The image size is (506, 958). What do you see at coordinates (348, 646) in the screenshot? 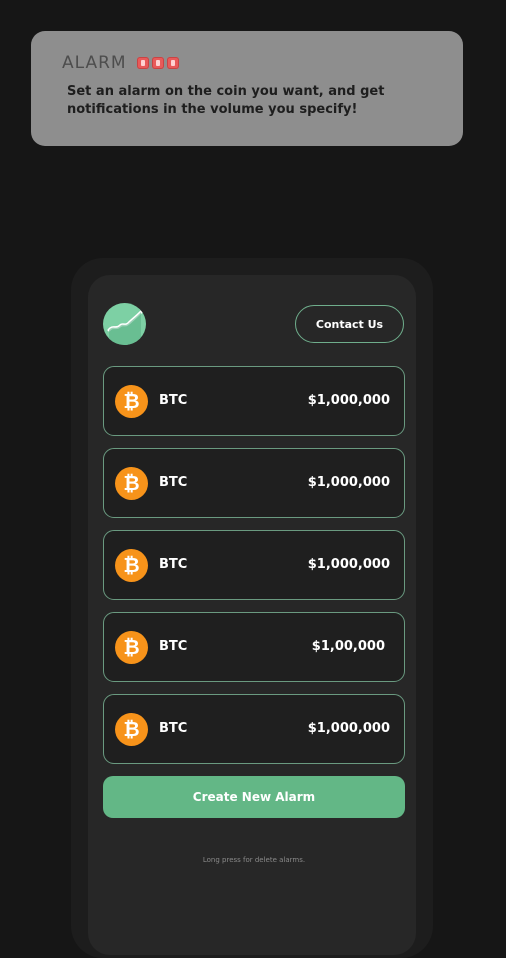
I see `alarm-price: $1,00,000` at bounding box center [348, 646].